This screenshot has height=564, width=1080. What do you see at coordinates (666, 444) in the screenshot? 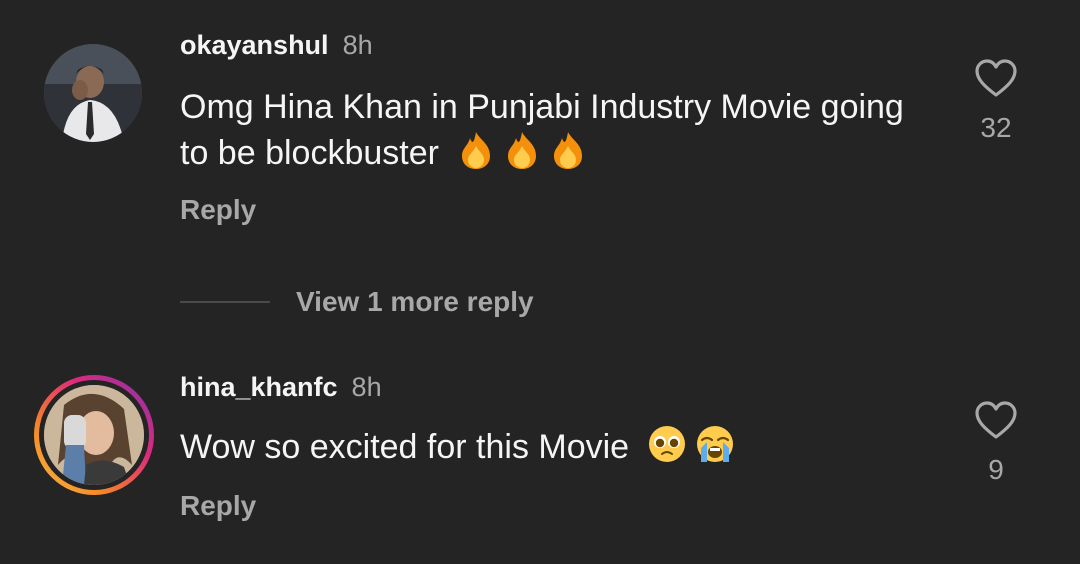
I see `pleading-face-emoji-icon` at bounding box center [666, 444].